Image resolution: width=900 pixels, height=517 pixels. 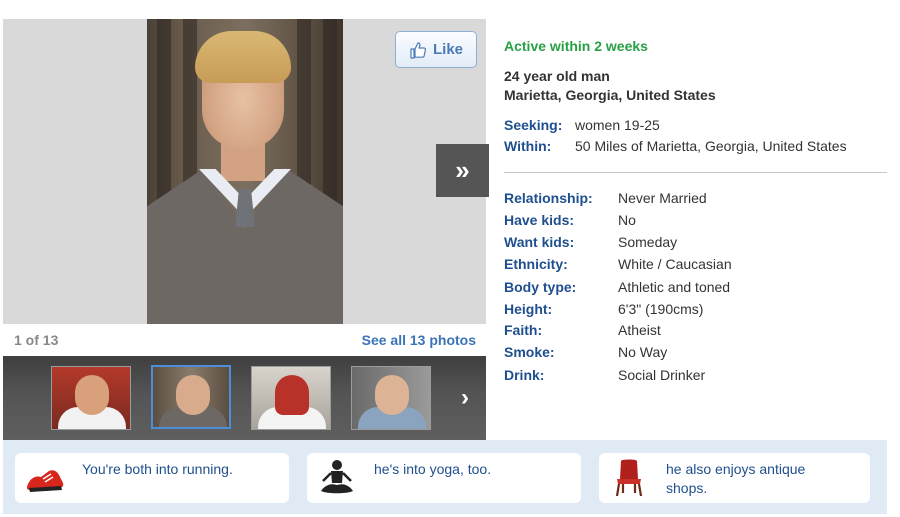 I want to click on interest-card-running: You're both into running., so click(x=152, y=478).